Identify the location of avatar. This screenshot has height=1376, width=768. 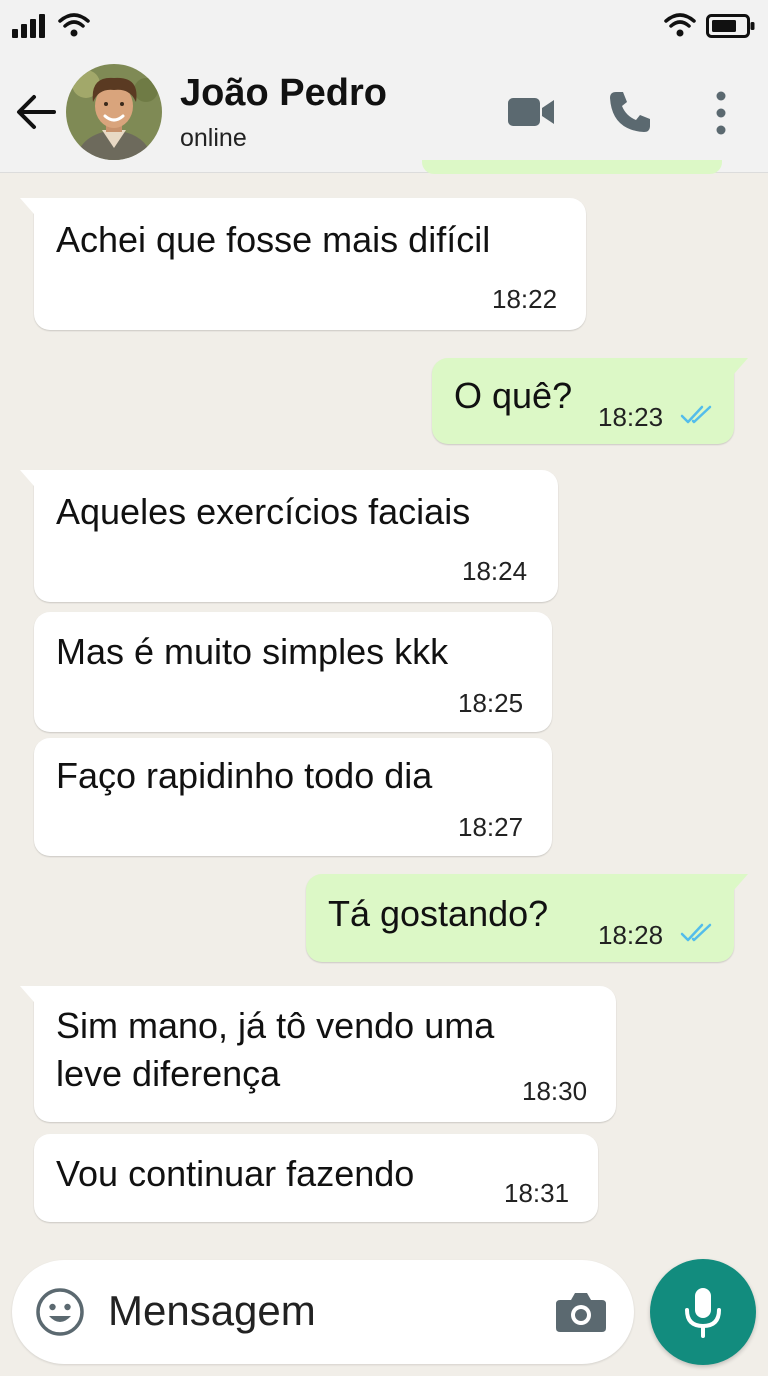
(114, 112).